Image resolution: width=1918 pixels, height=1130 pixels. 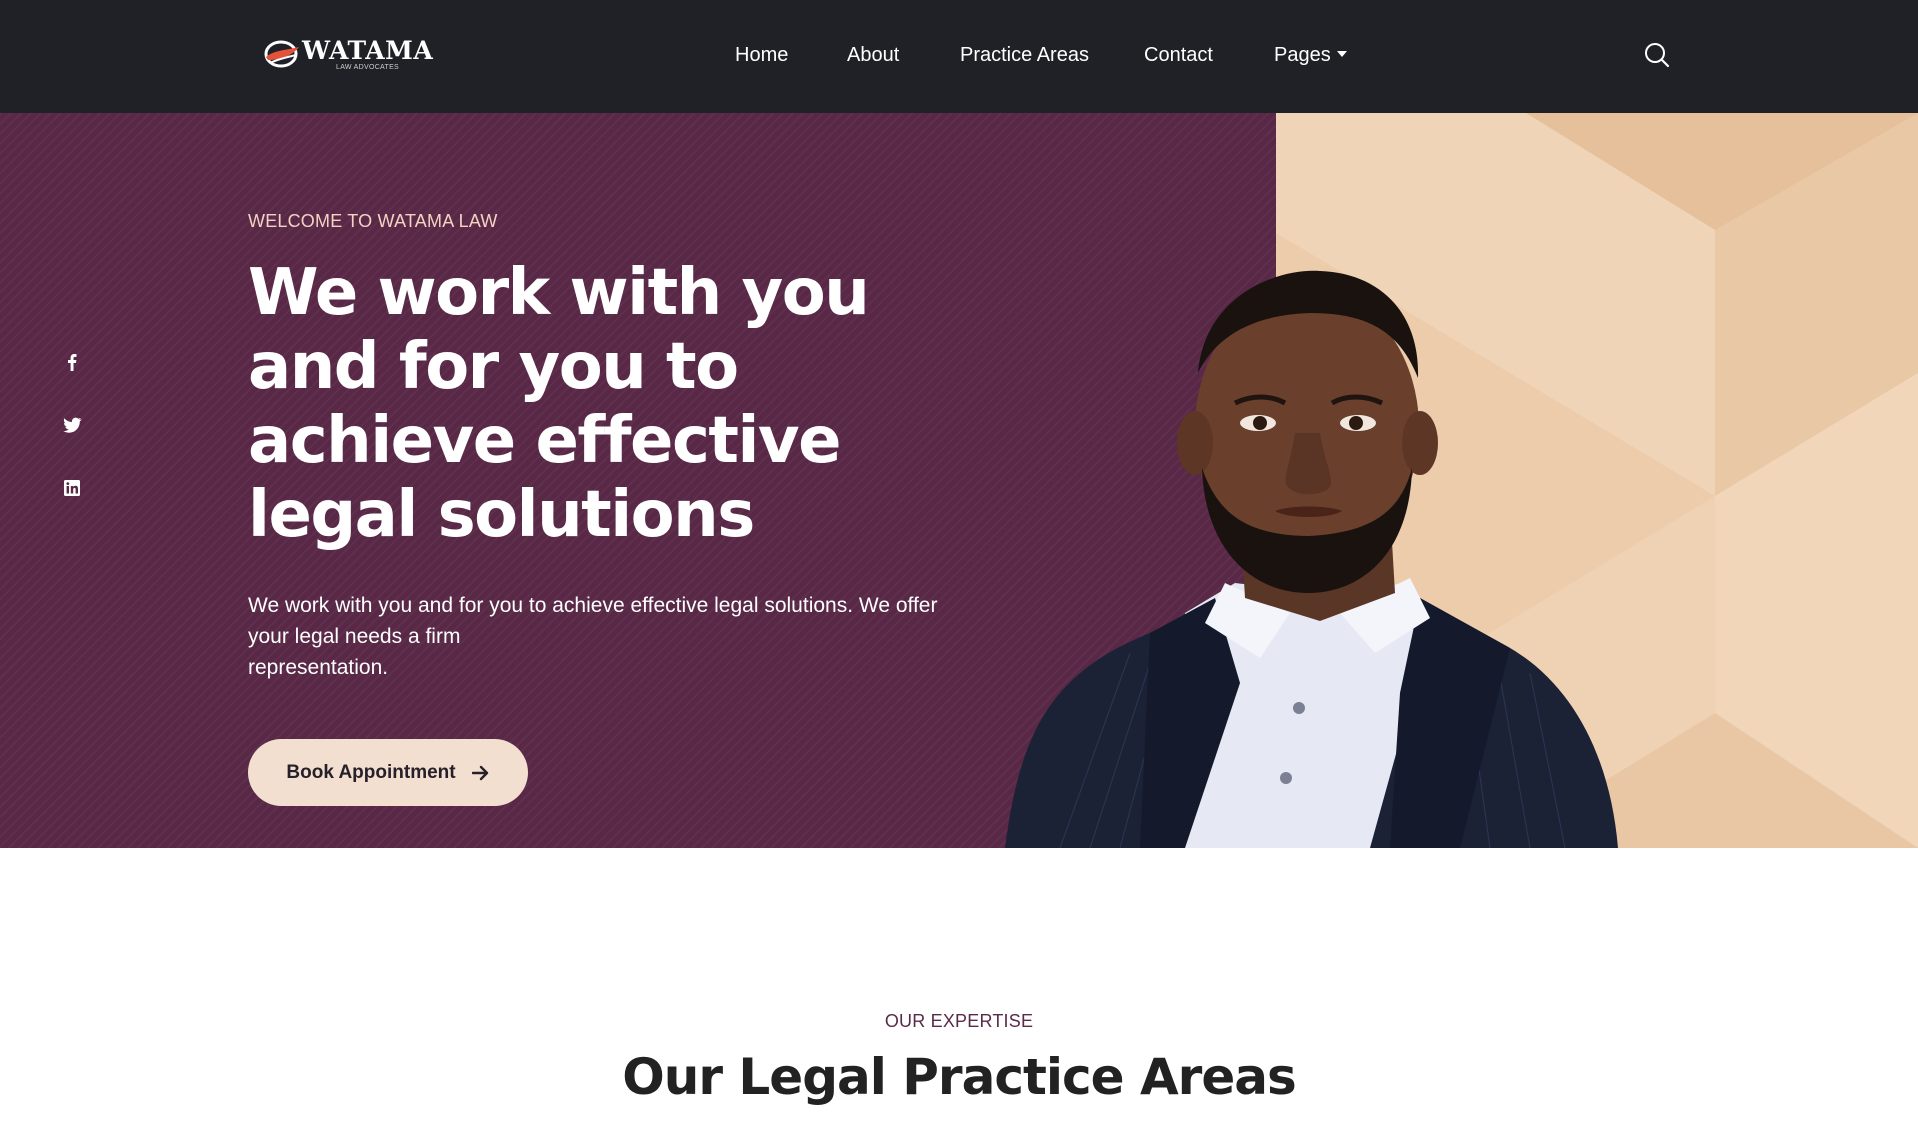 I want to click on hero-eyebrow: WELCOME TO WATAMA LAW, so click(x=373, y=221).